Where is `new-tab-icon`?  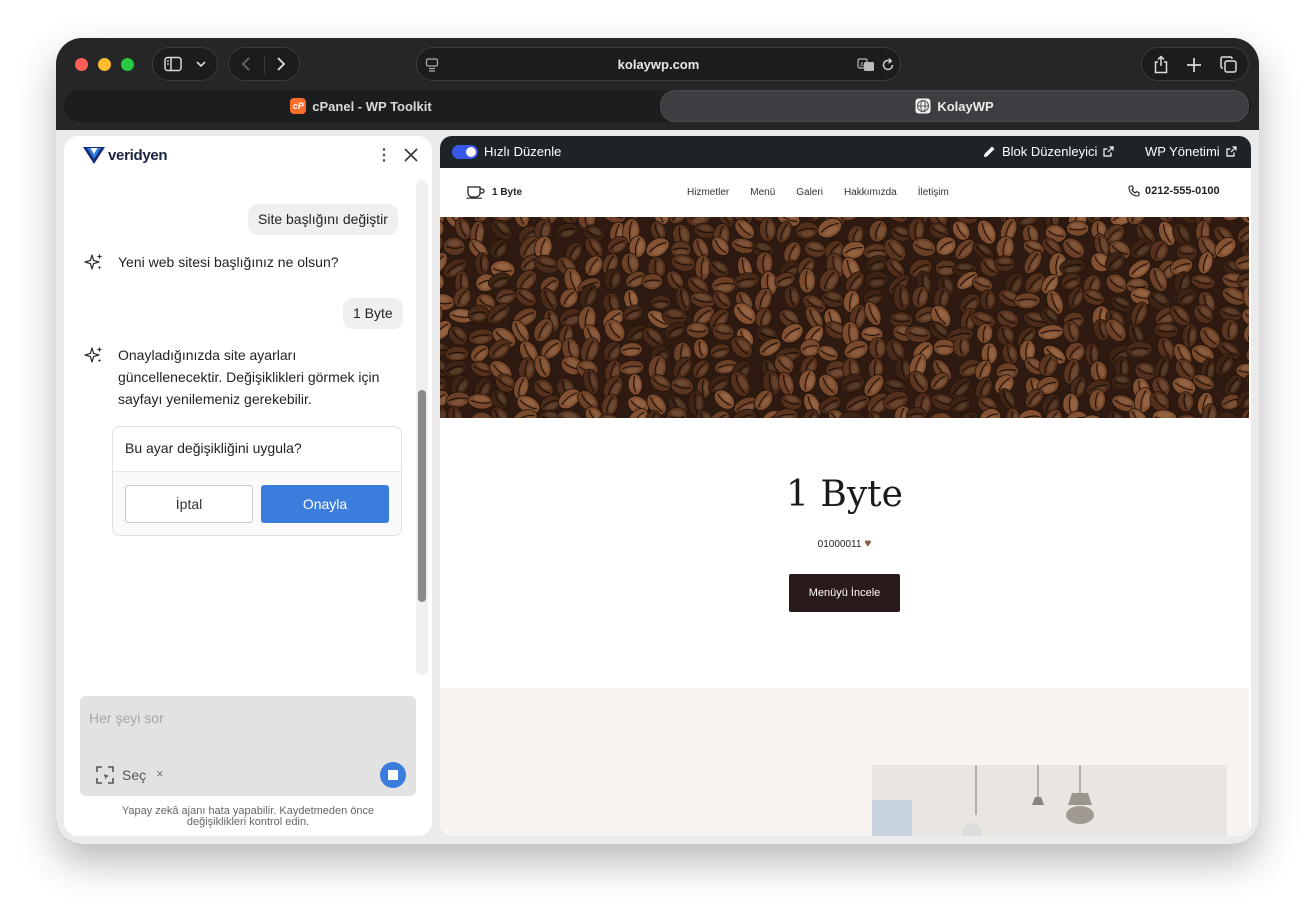 new-tab-icon is located at coordinates (1194, 65).